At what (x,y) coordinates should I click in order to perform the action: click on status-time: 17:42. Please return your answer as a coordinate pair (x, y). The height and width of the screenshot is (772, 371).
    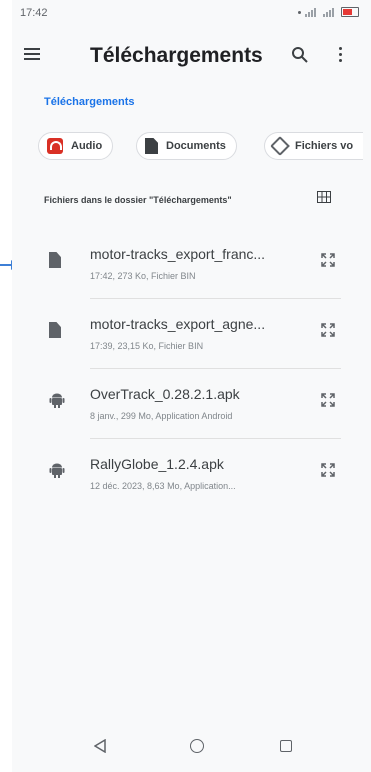
    Looking at the image, I should click on (34, 13).